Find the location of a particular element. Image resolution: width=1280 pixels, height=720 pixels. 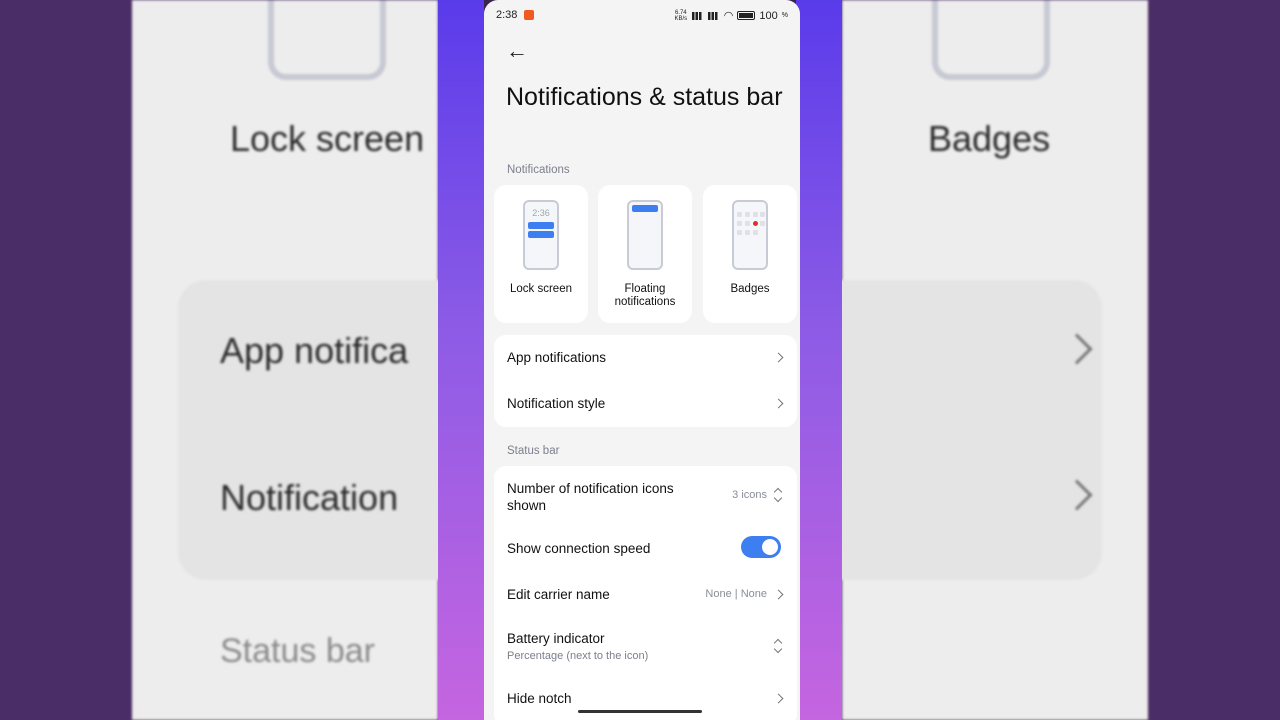

tile-label: Lock screen is located at coordinates (540, 289).